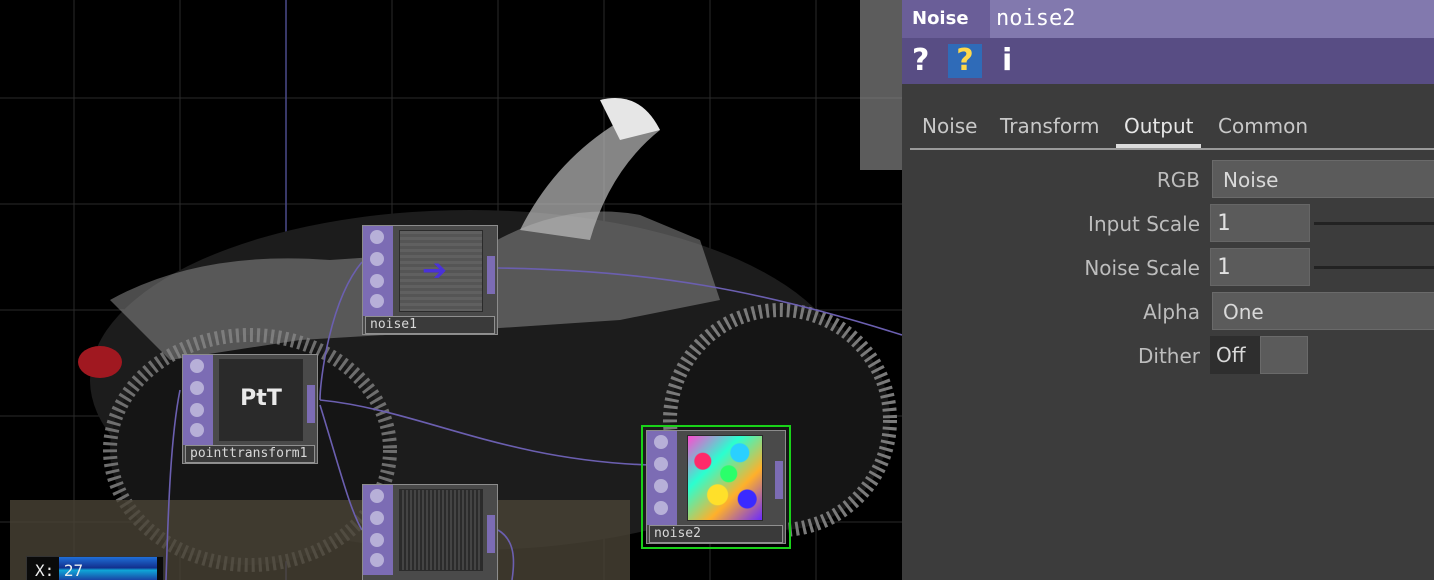  What do you see at coordinates (1284, 355) in the screenshot?
I see `dither-toggle` at bounding box center [1284, 355].